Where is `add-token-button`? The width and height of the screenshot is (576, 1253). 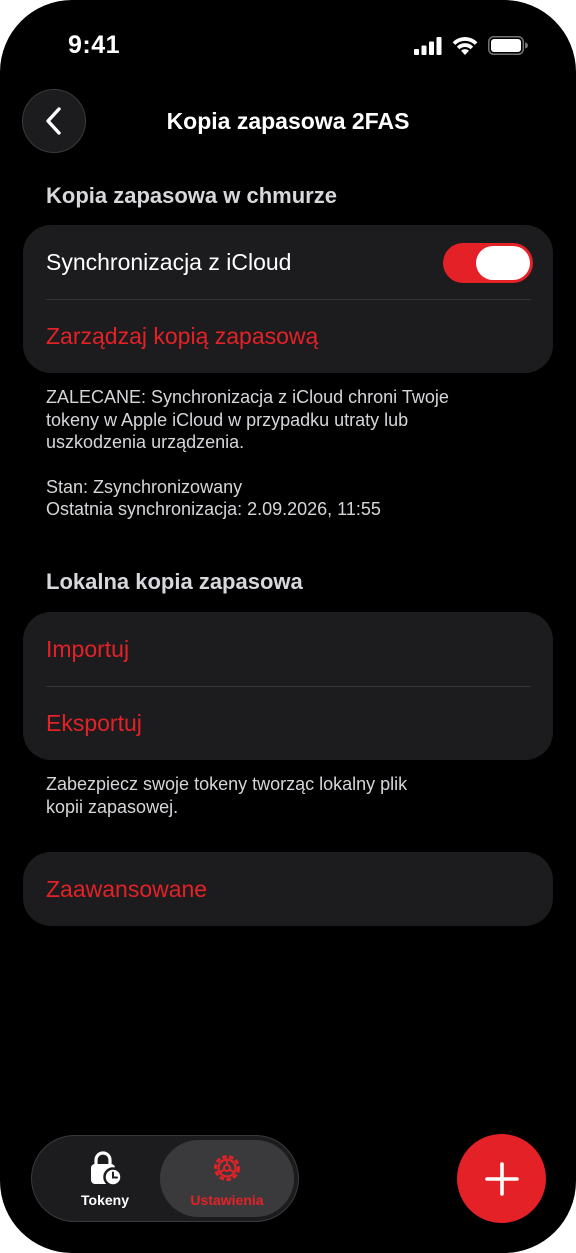 add-token-button is located at coordinates (501, 1178).